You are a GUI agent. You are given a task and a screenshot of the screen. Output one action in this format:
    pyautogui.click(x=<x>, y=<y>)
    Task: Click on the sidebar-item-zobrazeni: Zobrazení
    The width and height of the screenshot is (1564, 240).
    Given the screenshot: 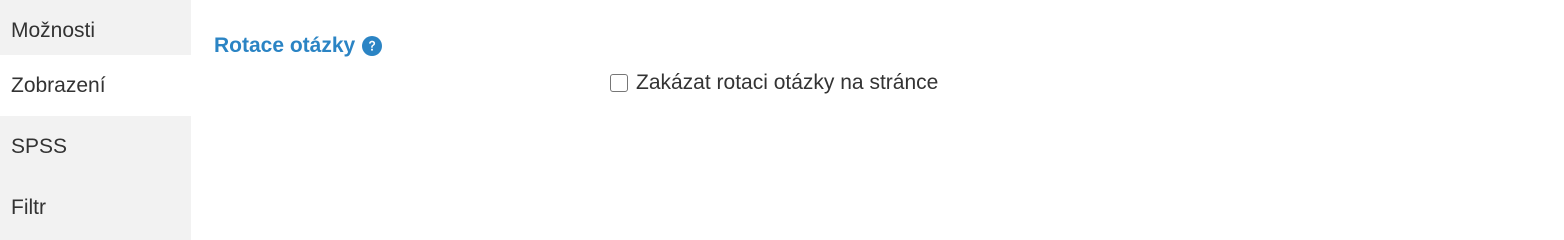 What is the action you would take?
    pyautogui.click(x=95, y=85)
    